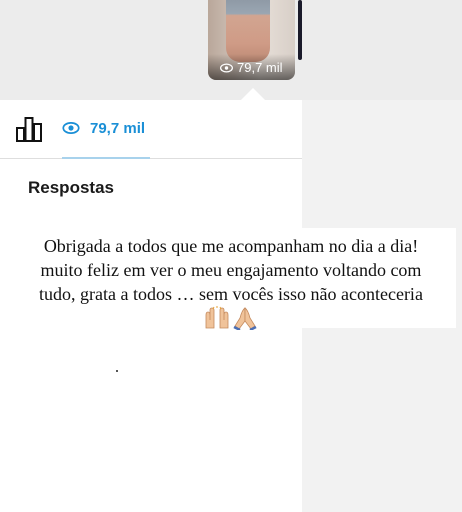  Describe the element at coordinates (118, 128) in the screenshot. I see `views-count: 79,7 mil` at that location.